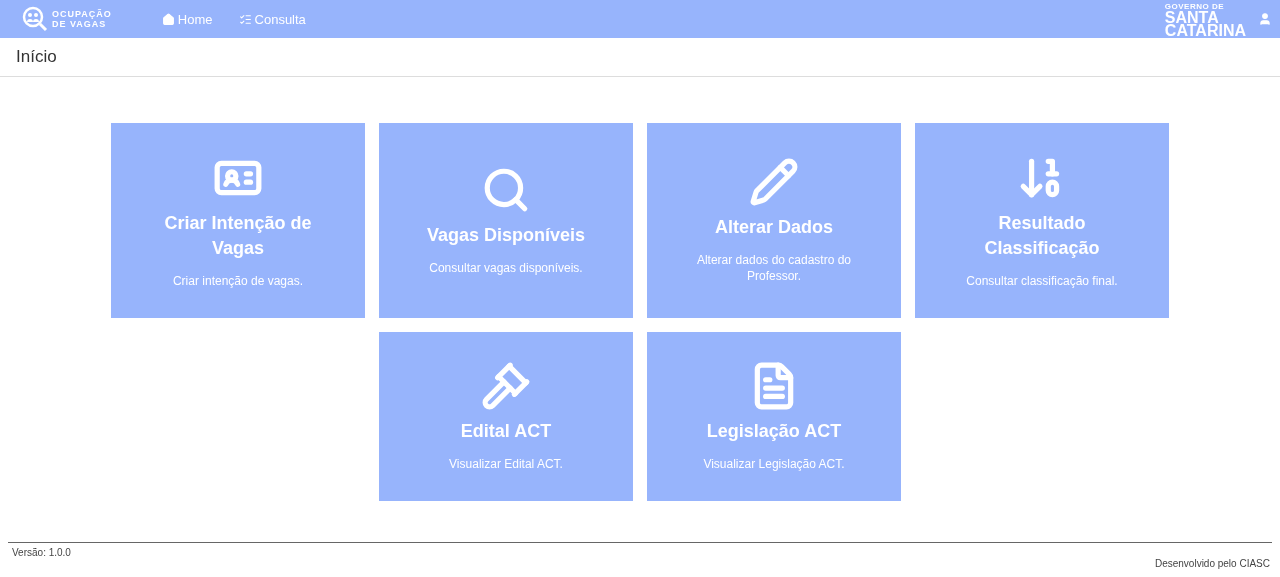 Image resolution: width=1280 pixels, height=577 pixels. Describe the element at coordinates (80, 24) in the screenshot. I see `logo-text: DE VAGAS` at that location.